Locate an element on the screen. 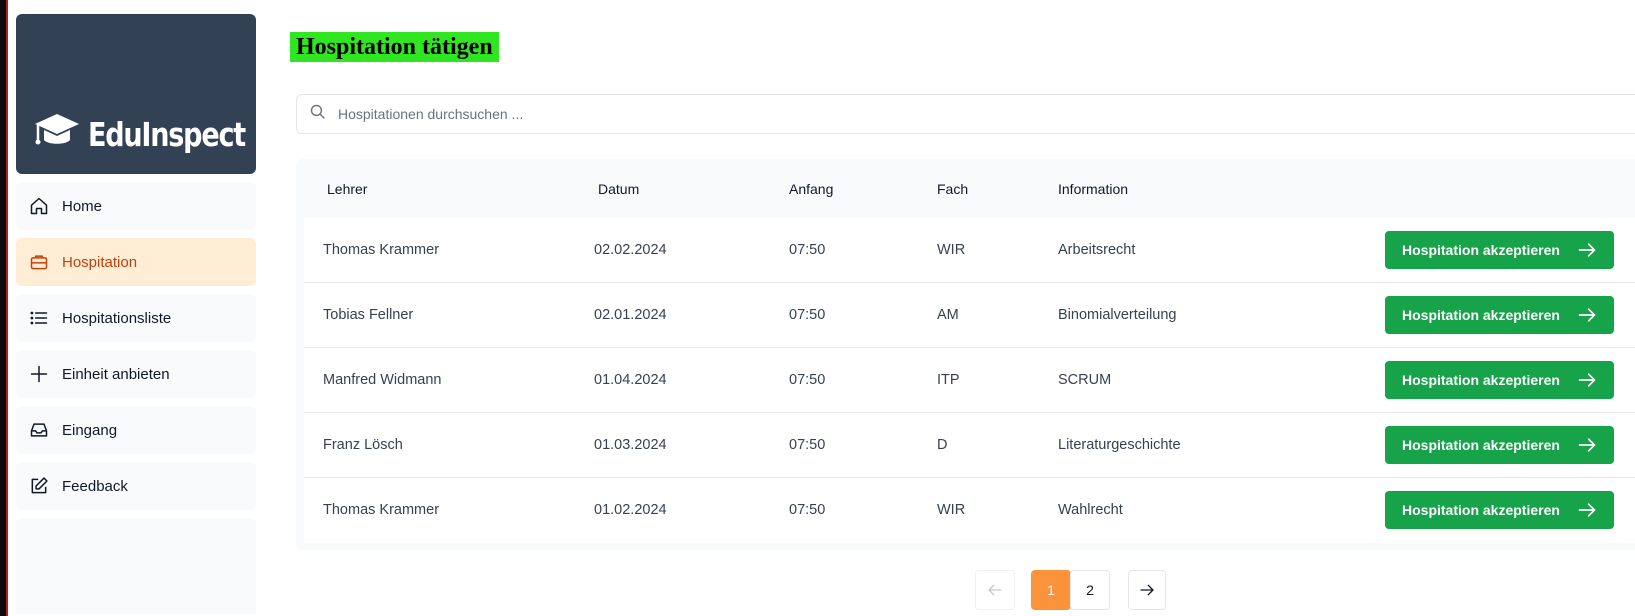 This screenshot has height=616, width=1635. logo-inner: EduInspect is located at coordinates (156, 134).